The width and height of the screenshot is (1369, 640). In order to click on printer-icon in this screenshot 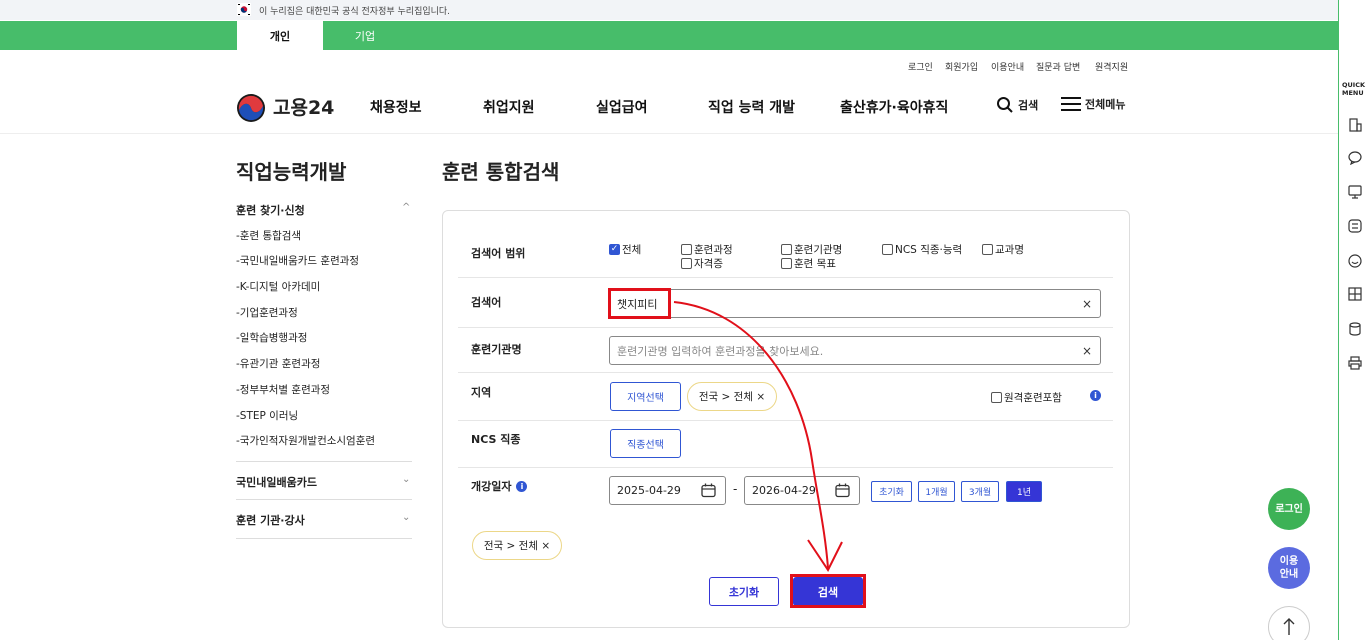, I will do `click(1355, 363)`.